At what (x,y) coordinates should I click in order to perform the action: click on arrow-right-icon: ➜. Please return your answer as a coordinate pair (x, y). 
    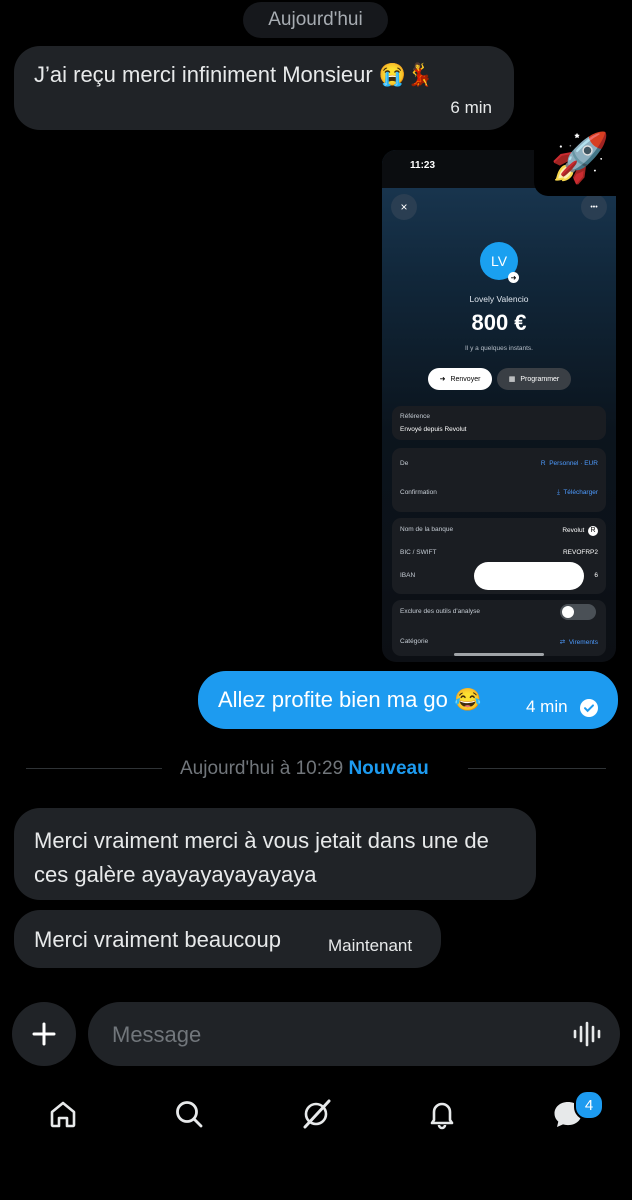
    Looking at the image, I should click on (442, 379).